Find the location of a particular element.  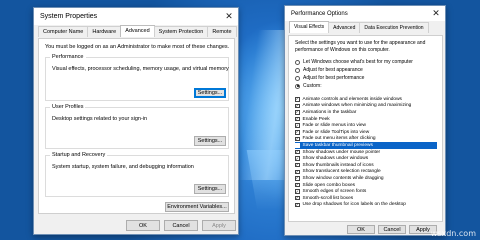

visual-effect-option: ✓ Fade or slide menus into view is located at coordinates (366, 125).